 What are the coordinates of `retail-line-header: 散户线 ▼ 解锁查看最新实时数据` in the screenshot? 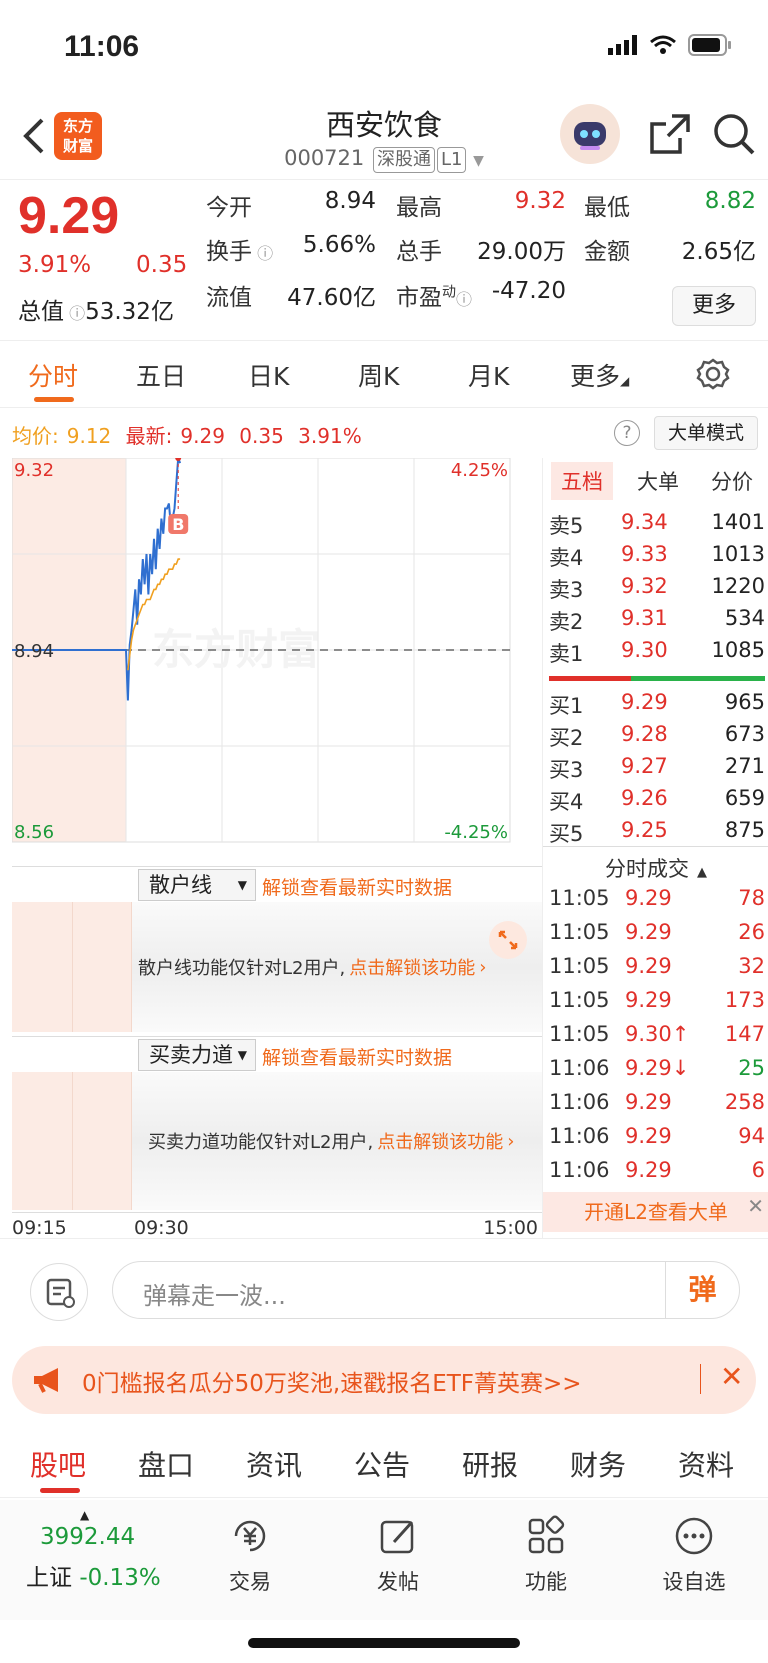 It's located at (277, 884).